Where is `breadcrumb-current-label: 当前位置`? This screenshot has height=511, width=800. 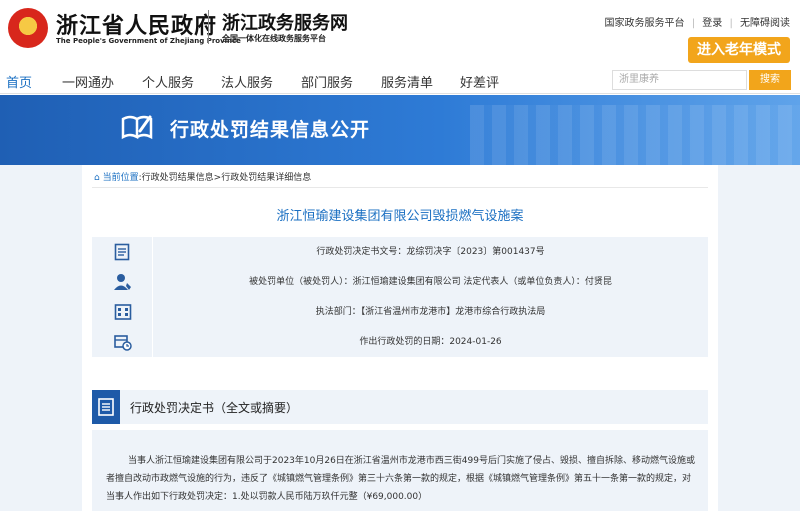 breadcrumb-current-label: 当前位置 is located at coordinates (120, 178).